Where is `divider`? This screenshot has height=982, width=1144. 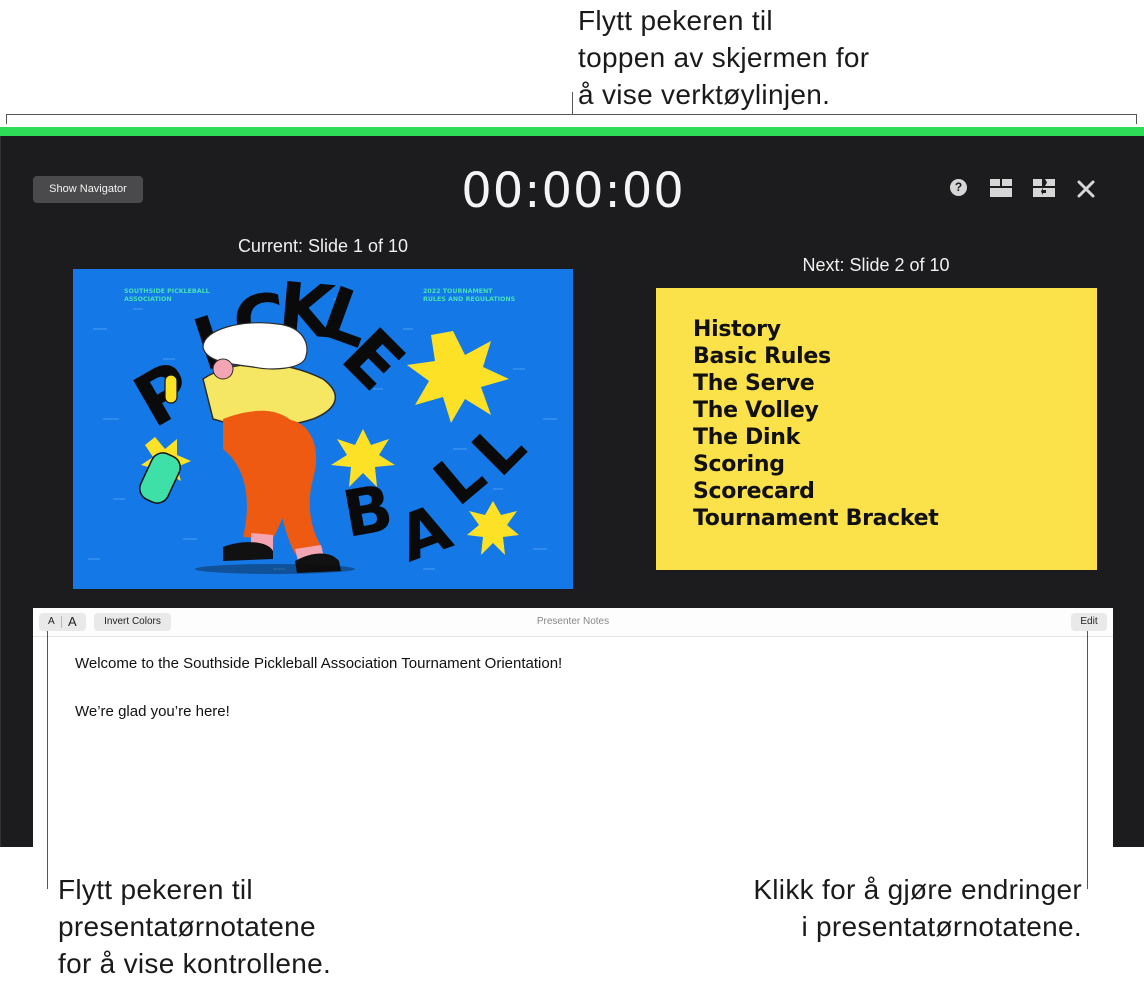
divider is located at coordinates (61, 622).